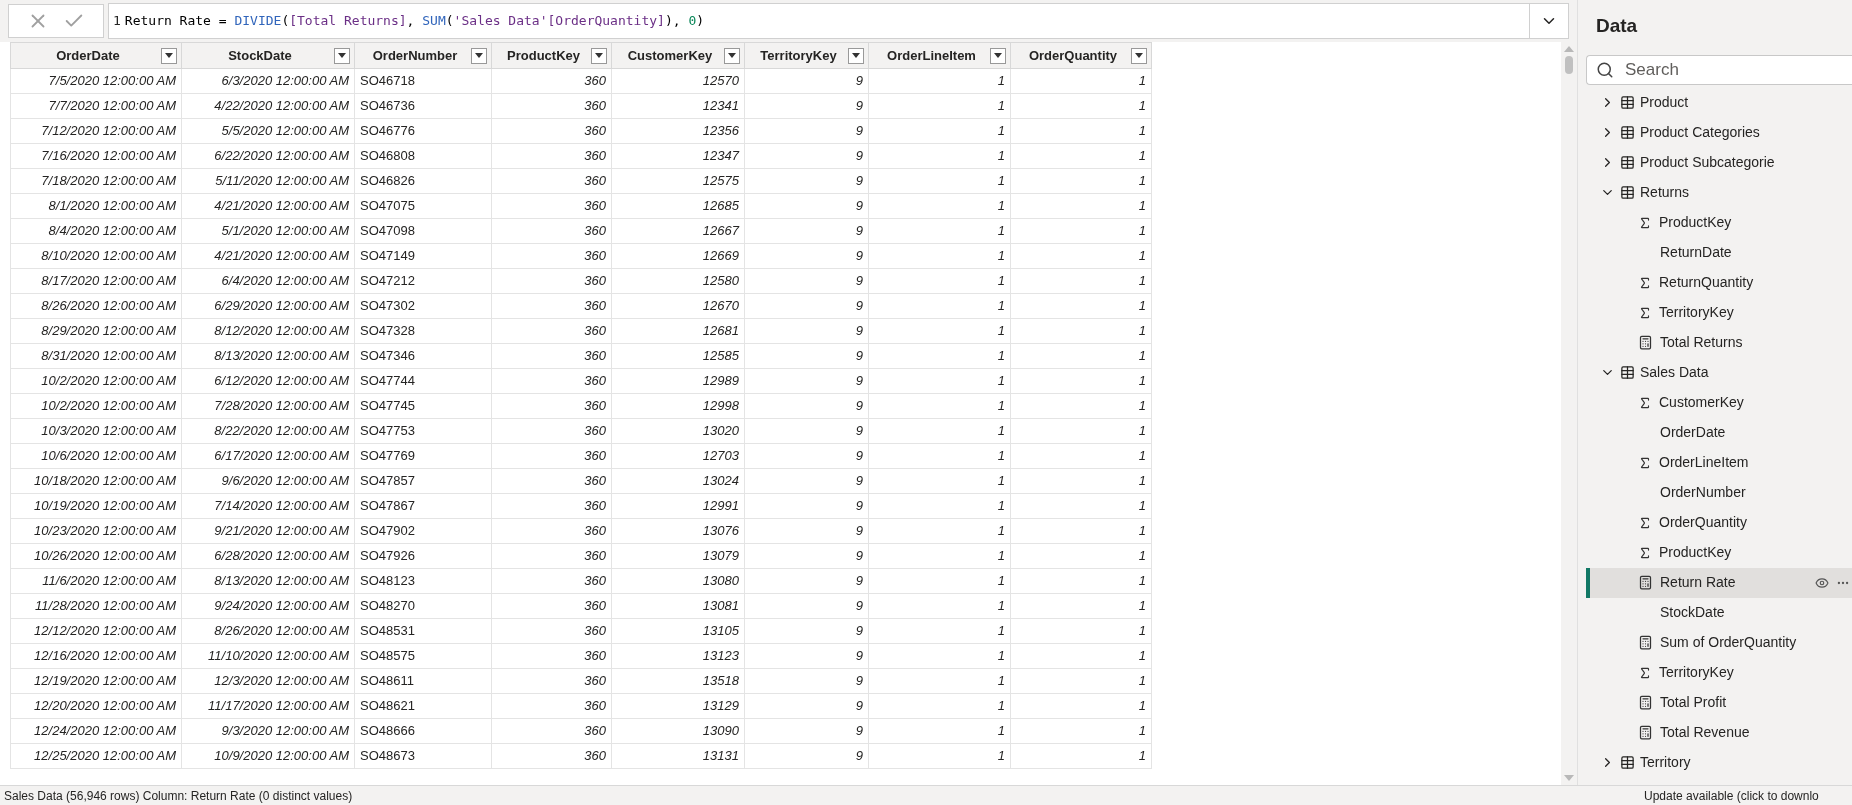 The height and width of the screenshot is (805, 1852). Describe the element at coordinates (268, 256) in the screenshot. I see `table-cell: 4/21/2020 12:00:00 AM` at that location.